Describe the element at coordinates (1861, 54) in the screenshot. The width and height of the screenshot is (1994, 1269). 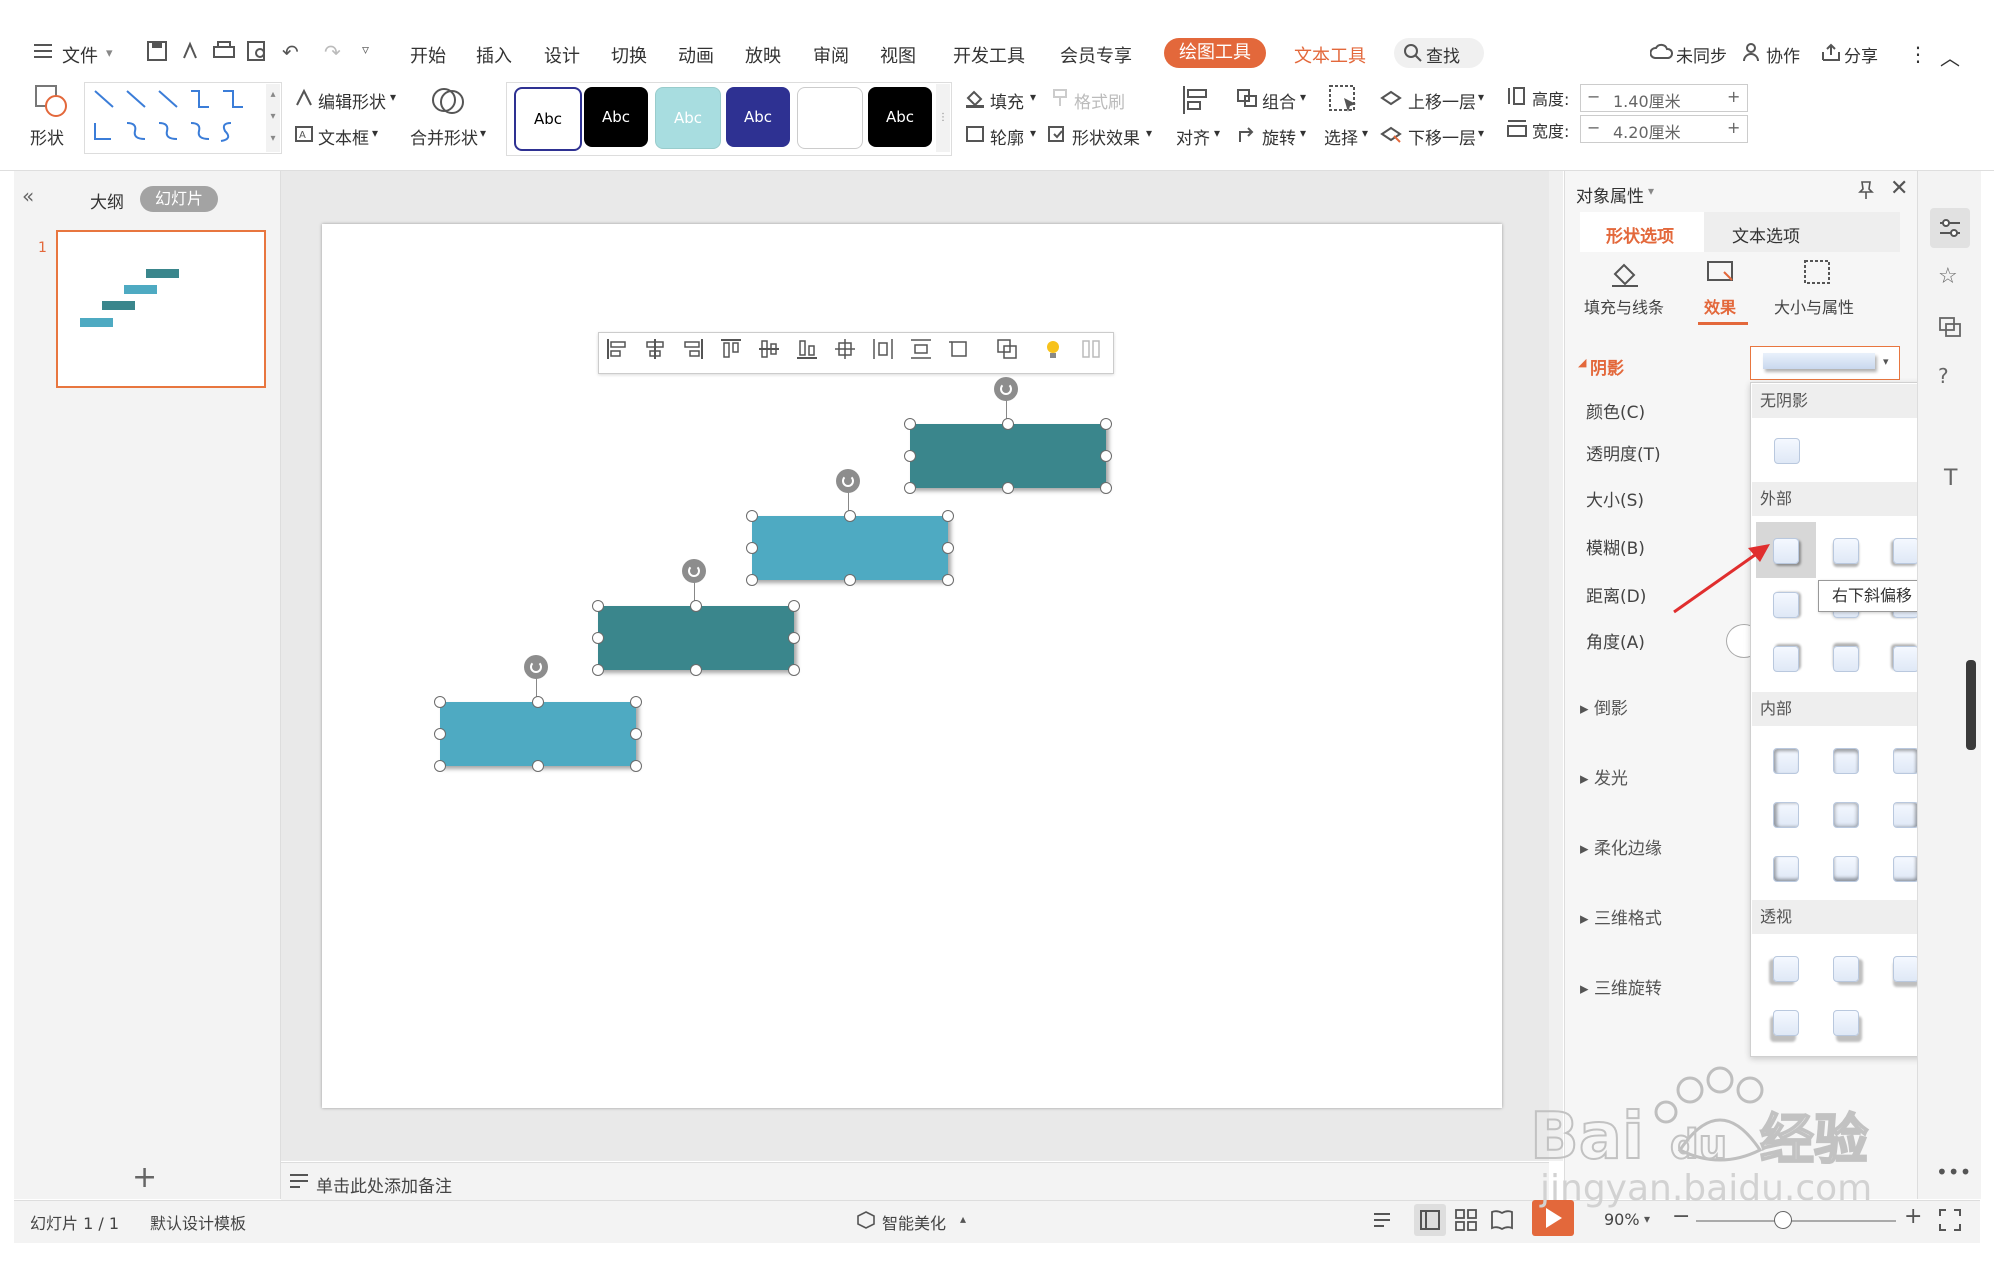
I see `share-button: 分享` at that location.